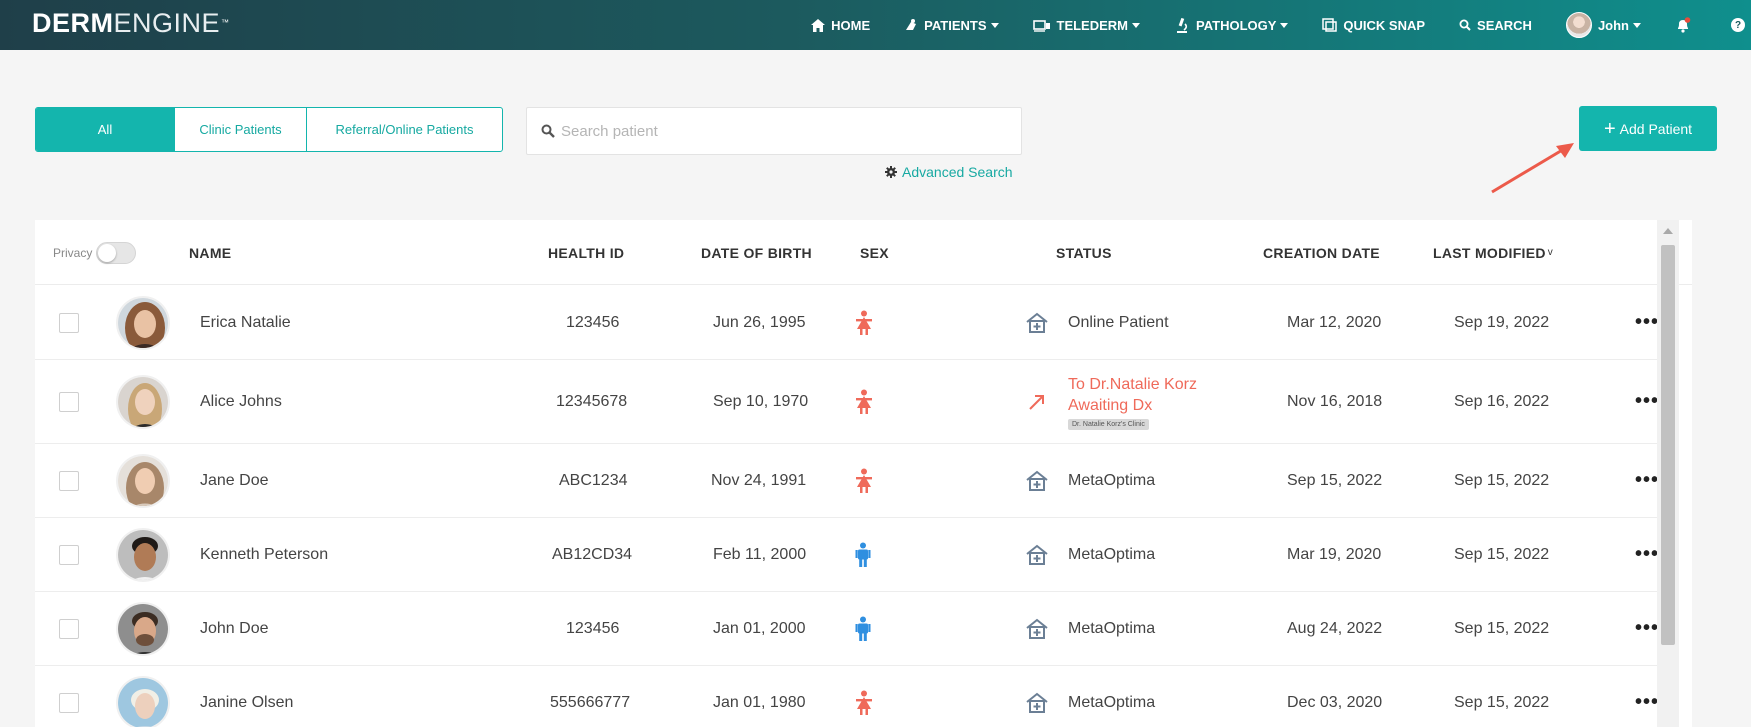  Describe the element at coordinates (1132, 384) in the screenshot. I see `status-referral-doctor: To Dr.Natalie Korz` at that location.